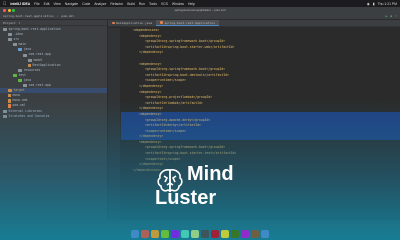 The height and width of the screenshot is (240, 400). I want to click on menu-item-file: File, so click(36, 4).